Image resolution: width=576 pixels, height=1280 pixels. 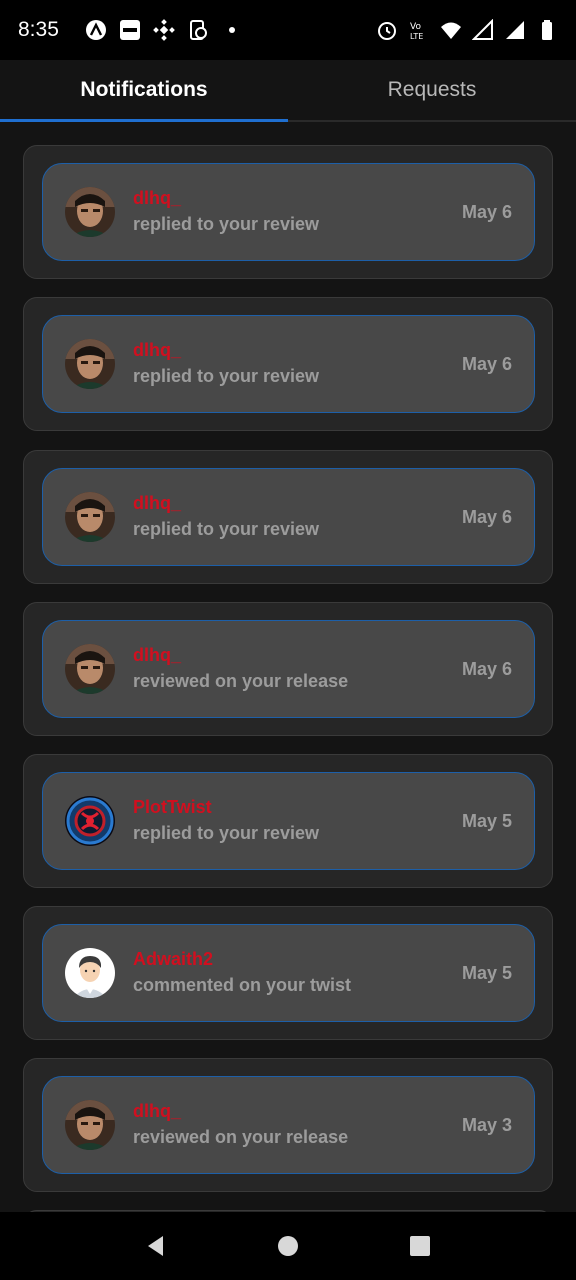 I want to click on svg-text: LTE, so click(x=416, y=36).